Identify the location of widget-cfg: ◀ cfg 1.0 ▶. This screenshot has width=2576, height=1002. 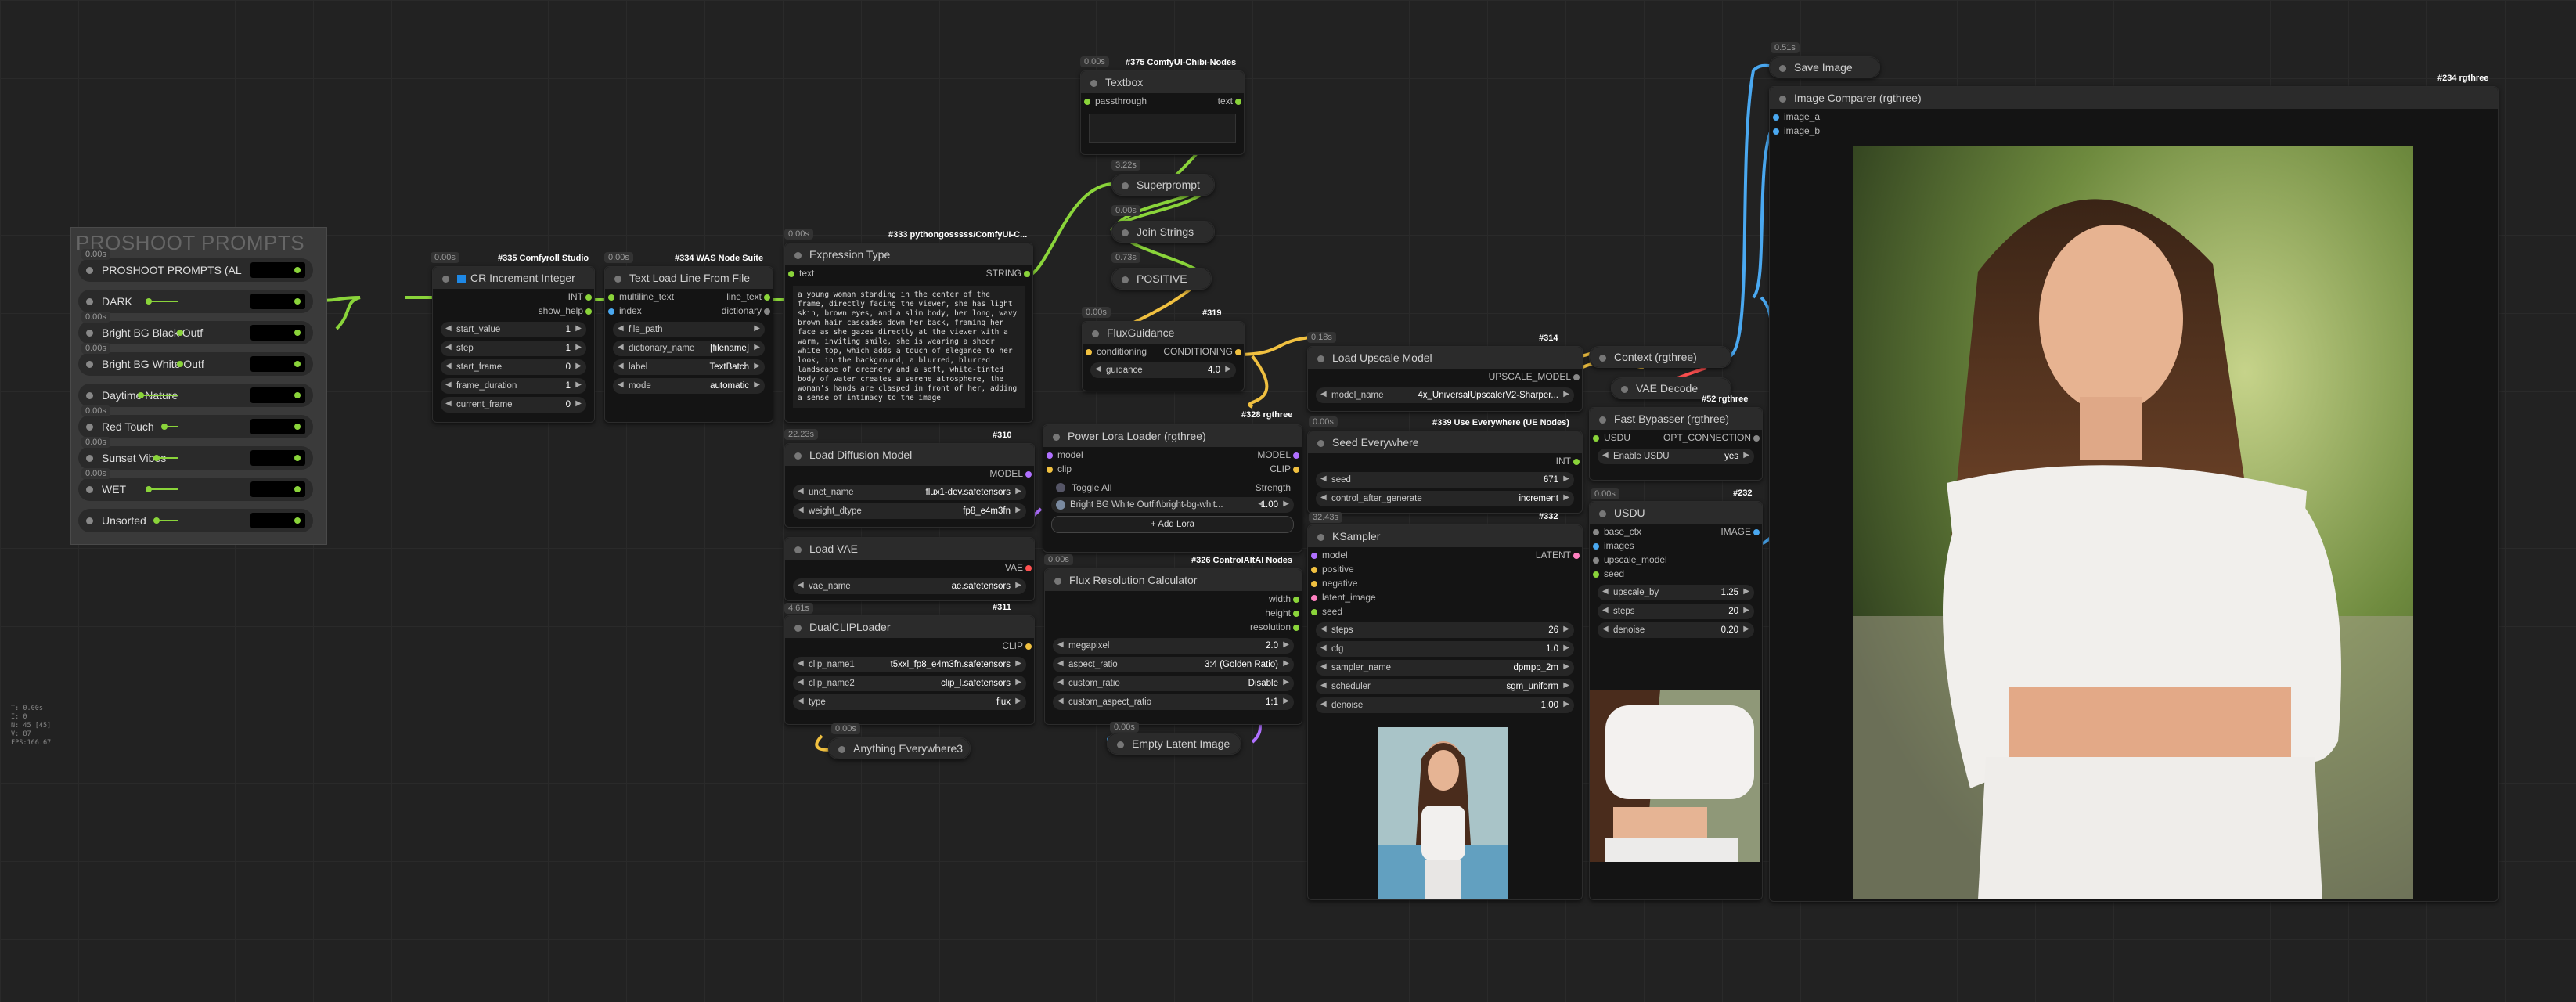
(1445, 649).